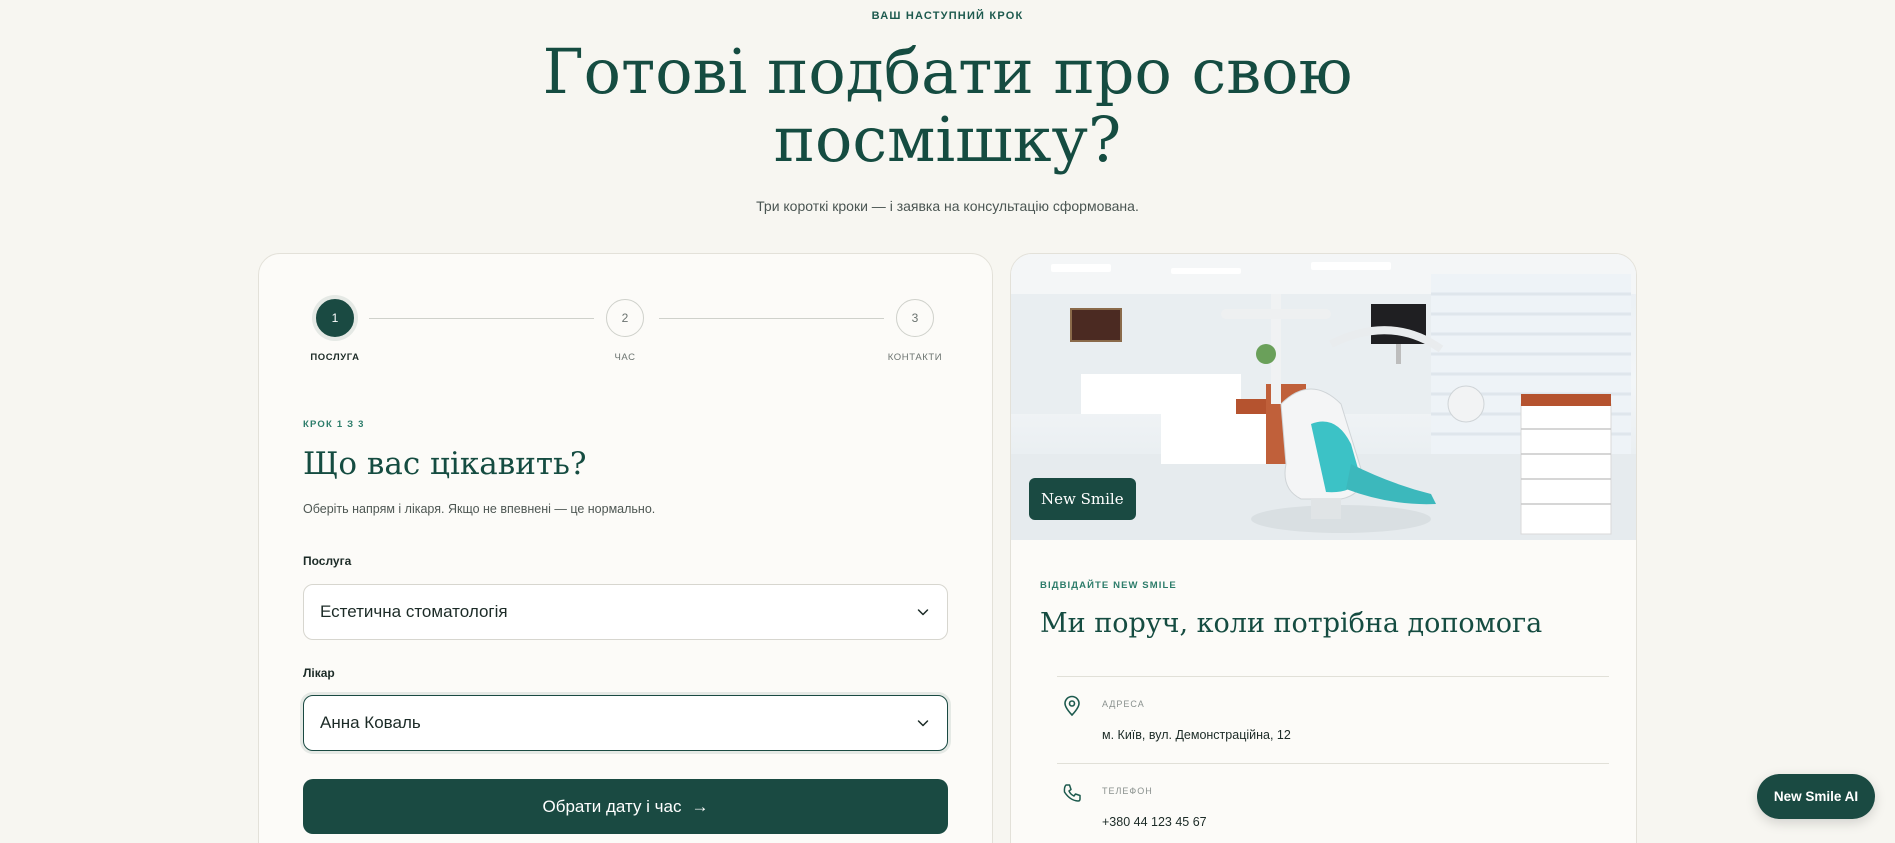 Image resolution: width=1895 pixels, height=843 pixels. I want to click on step-1-circle: 1, so click(335, 318).